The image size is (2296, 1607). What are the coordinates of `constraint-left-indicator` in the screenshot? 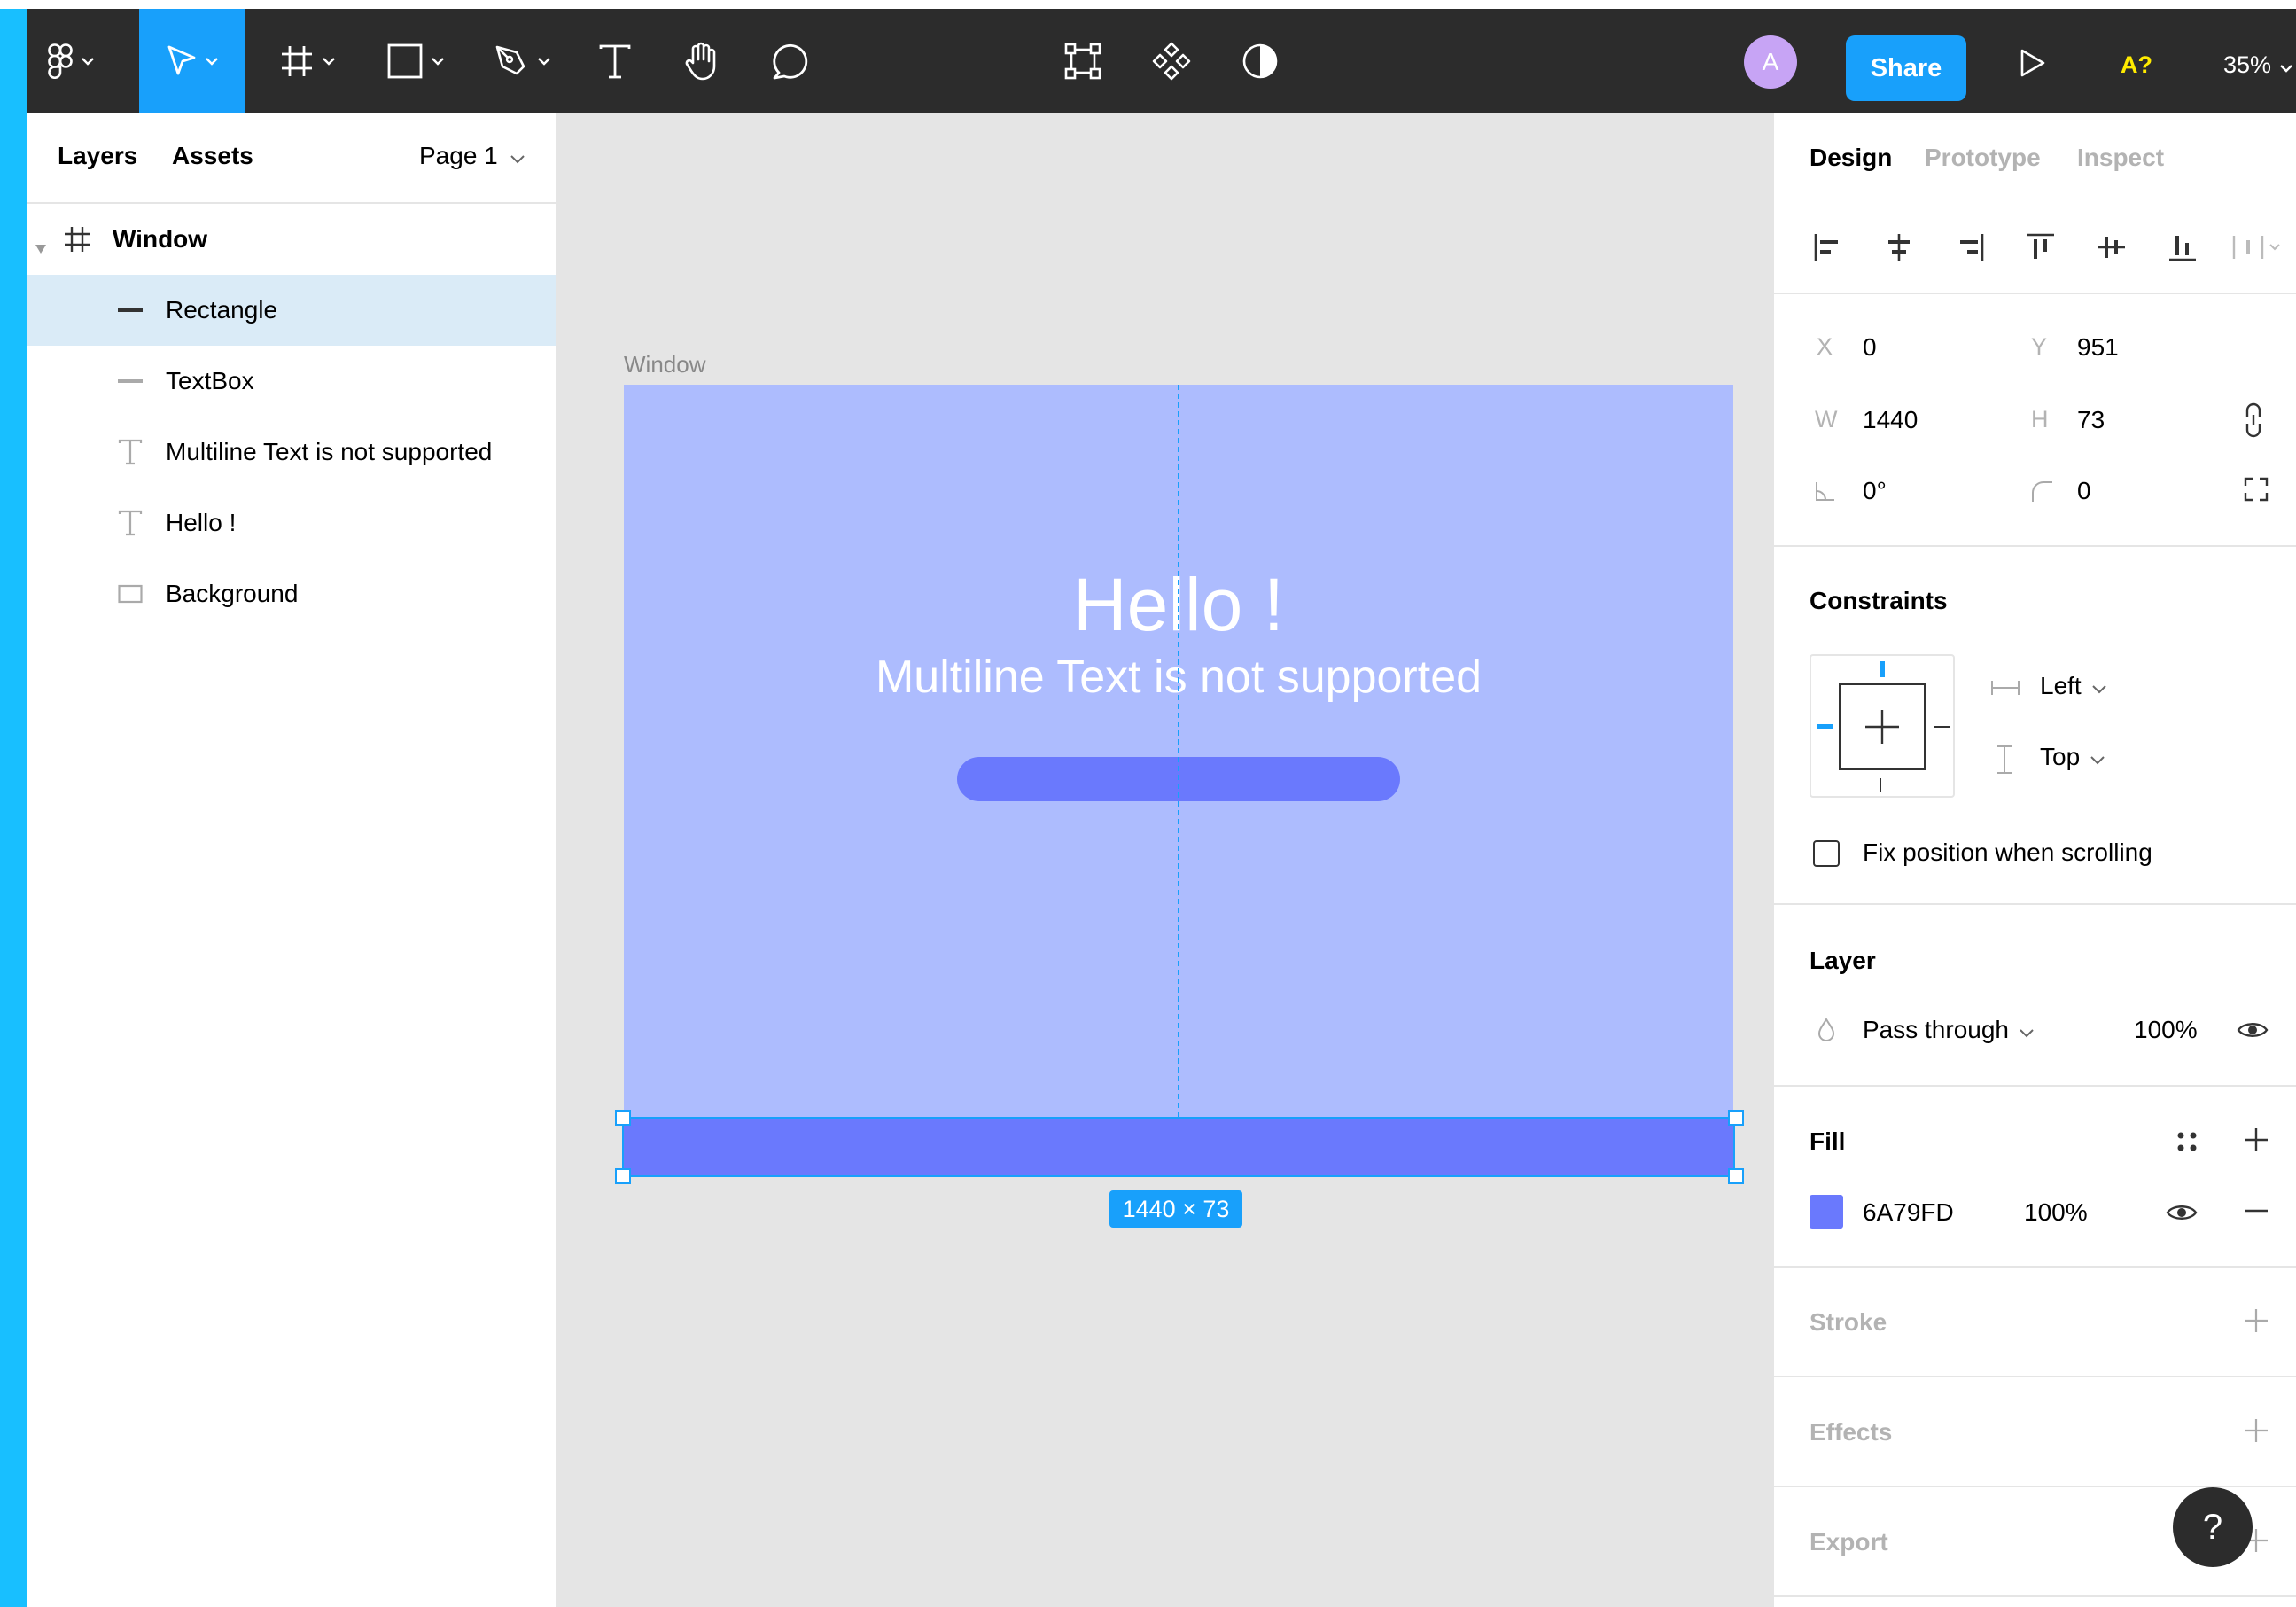 It's located at (1825, 726).